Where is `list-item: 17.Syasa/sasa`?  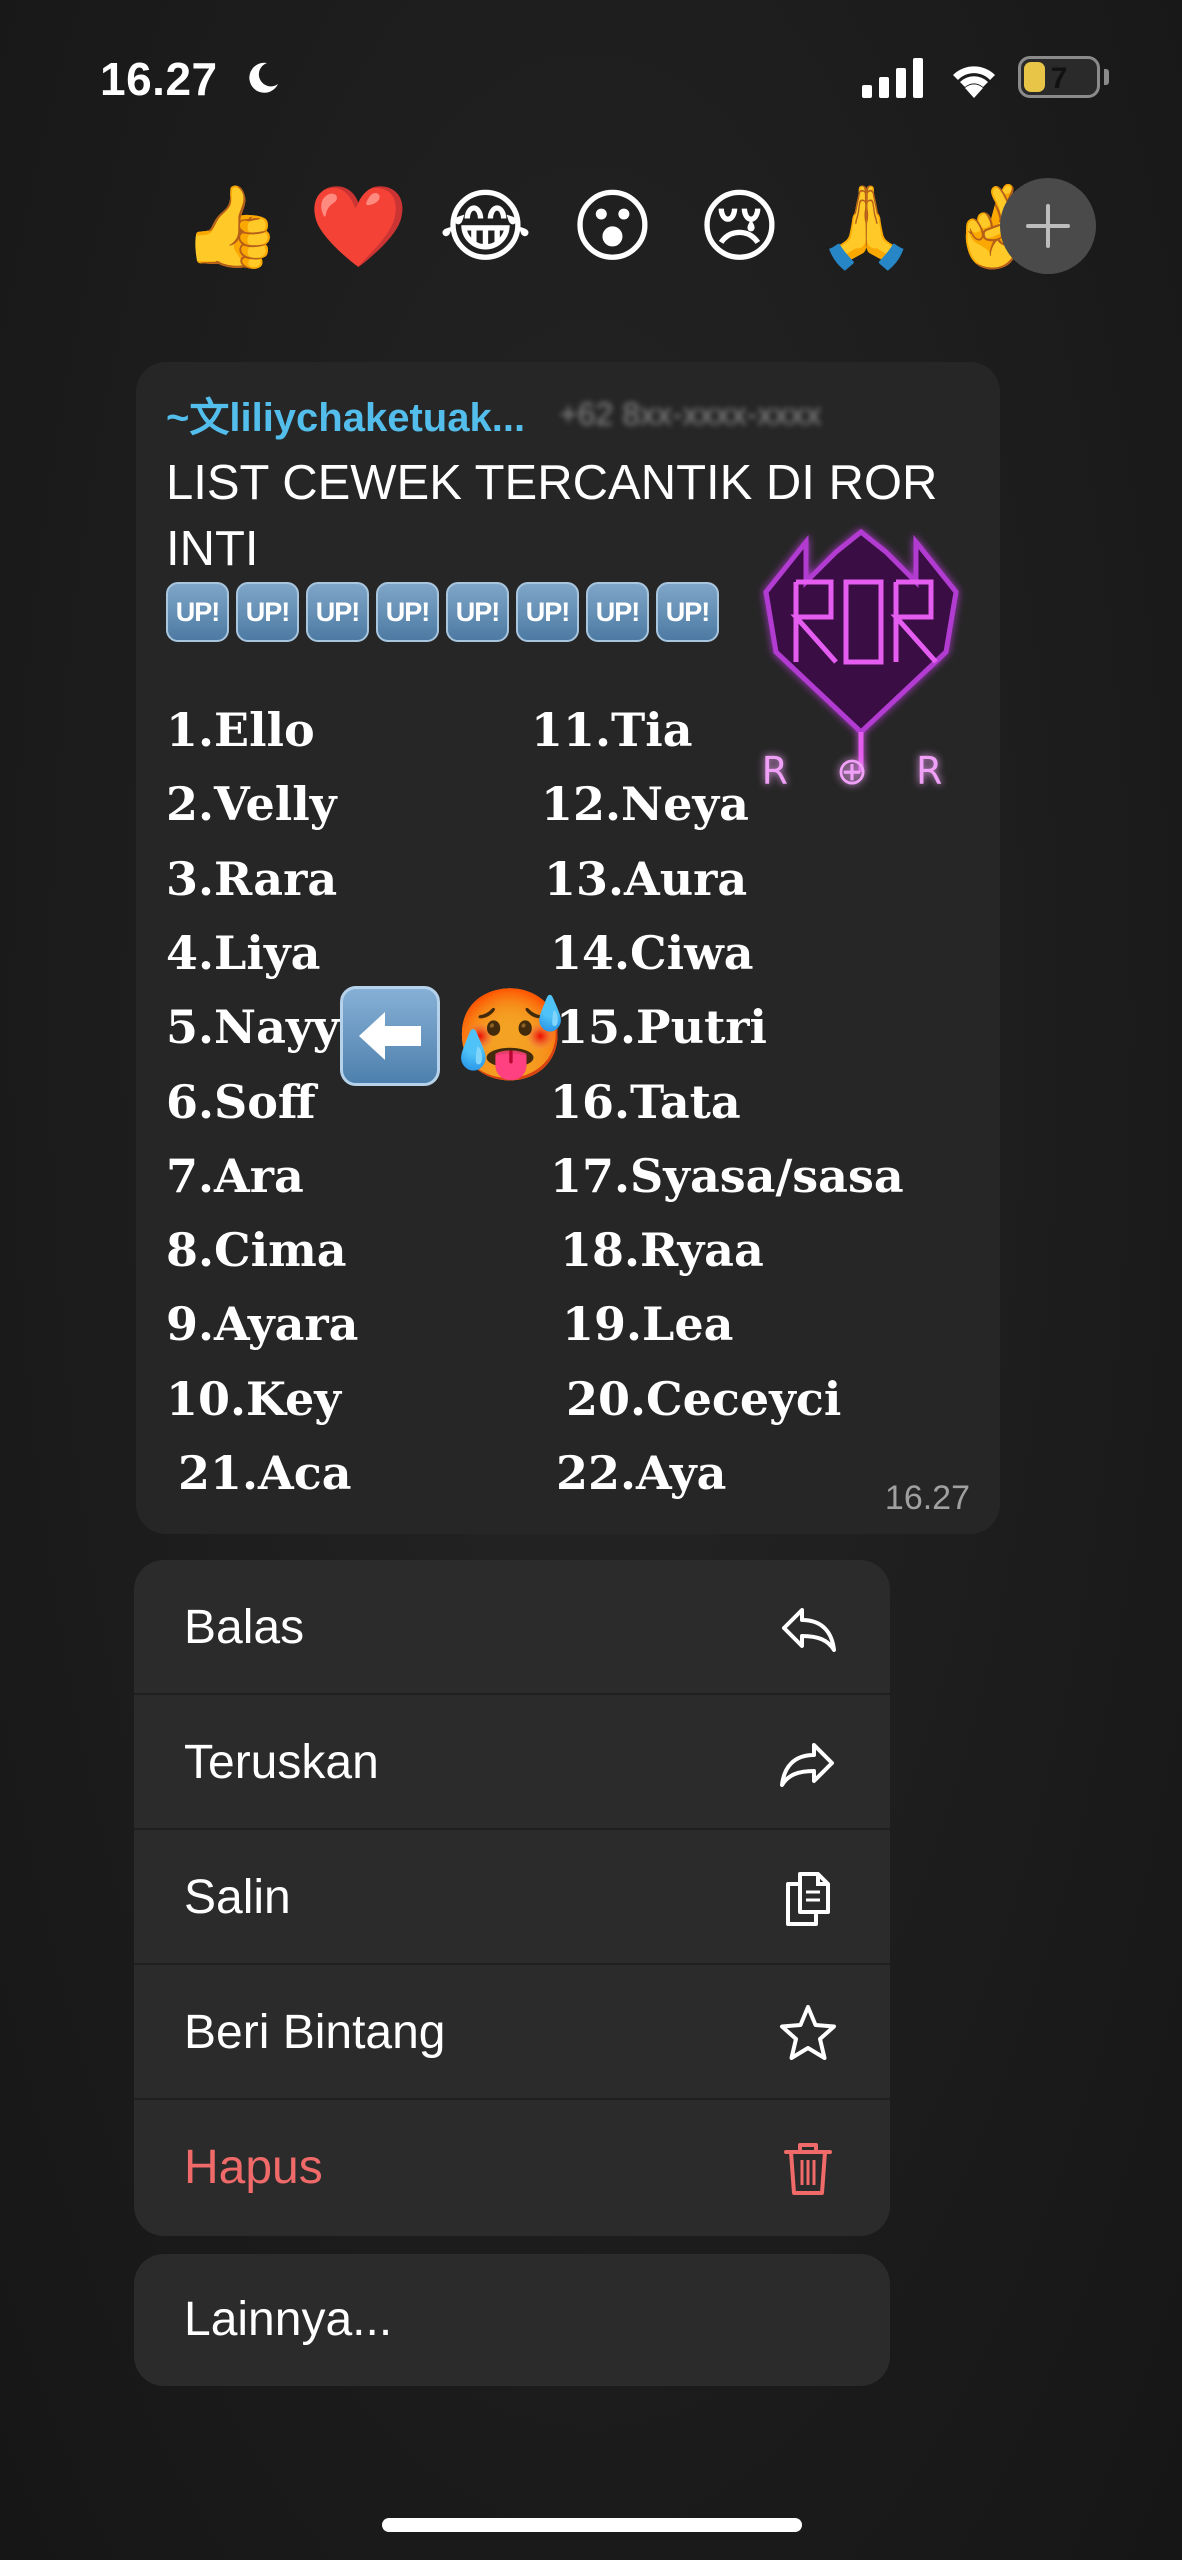
list-item: 17.Syasa/sasa is located at coordinates (727, 1175).